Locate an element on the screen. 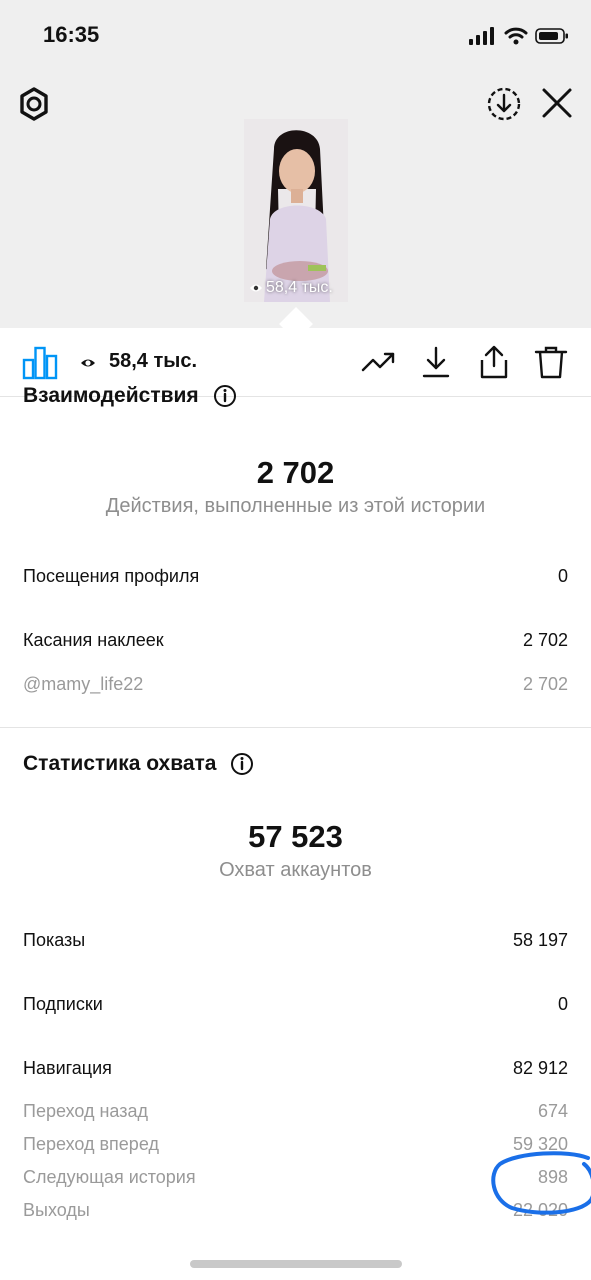  reach-total: 57 523 is located at coordinates (295, 836).